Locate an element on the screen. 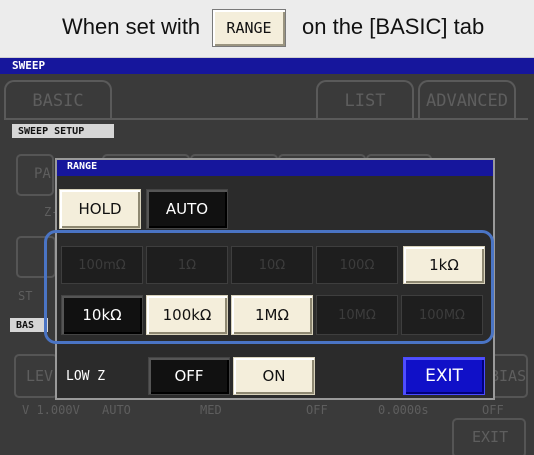  status-bias: OFF is located at coordinates (493, 410).